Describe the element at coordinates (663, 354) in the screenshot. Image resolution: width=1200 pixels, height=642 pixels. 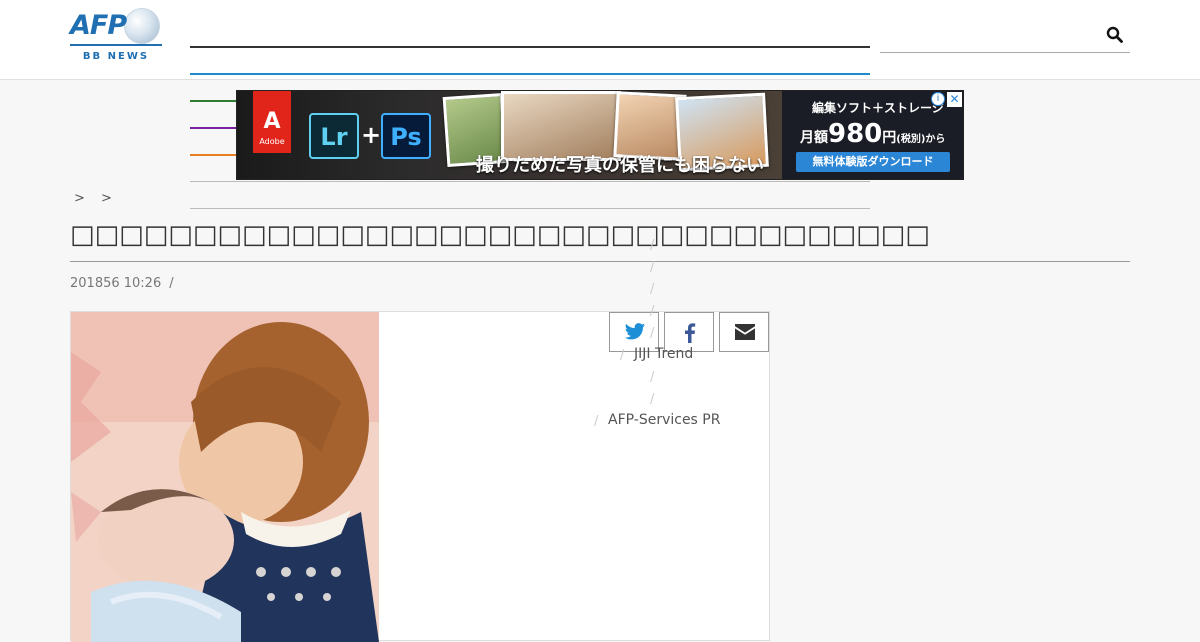
I see `sidebar-link-jiji-trend: JIJI Trend` at that location.